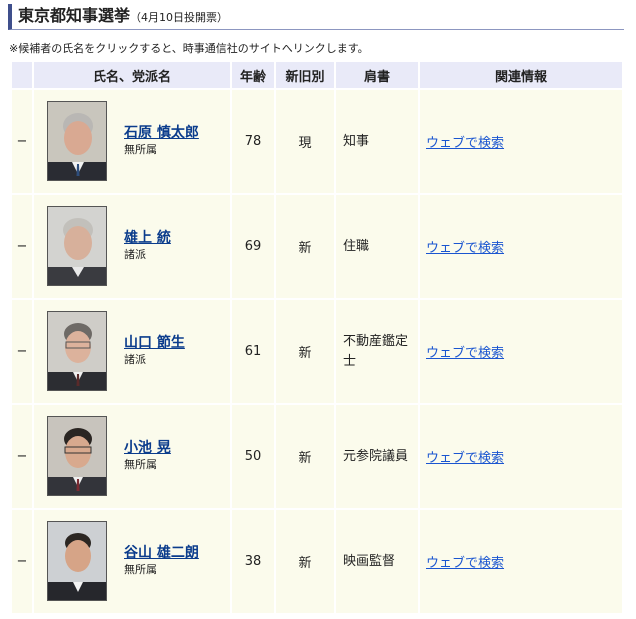 The width and height of the screenshot is (636, 619). Describe the element at coordinates (377, 351) in the screenshot. I see `candidate-title: 不動産鑑定士` at that location.